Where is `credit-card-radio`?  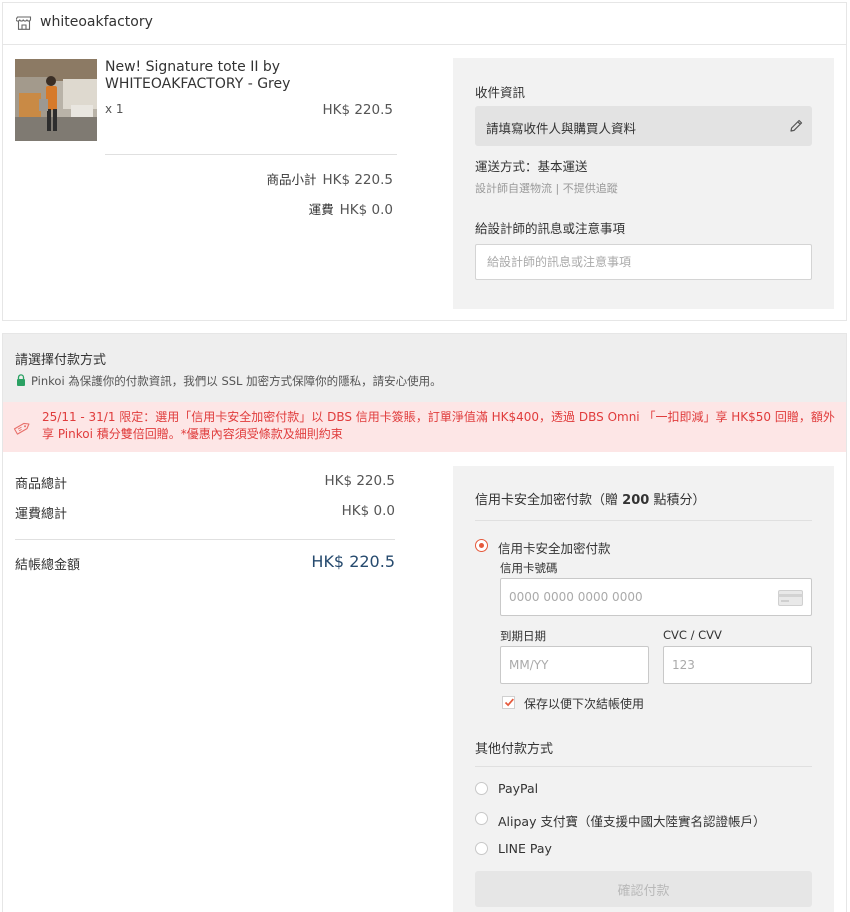
credit-card-radio is located at coordinates (481, 545).